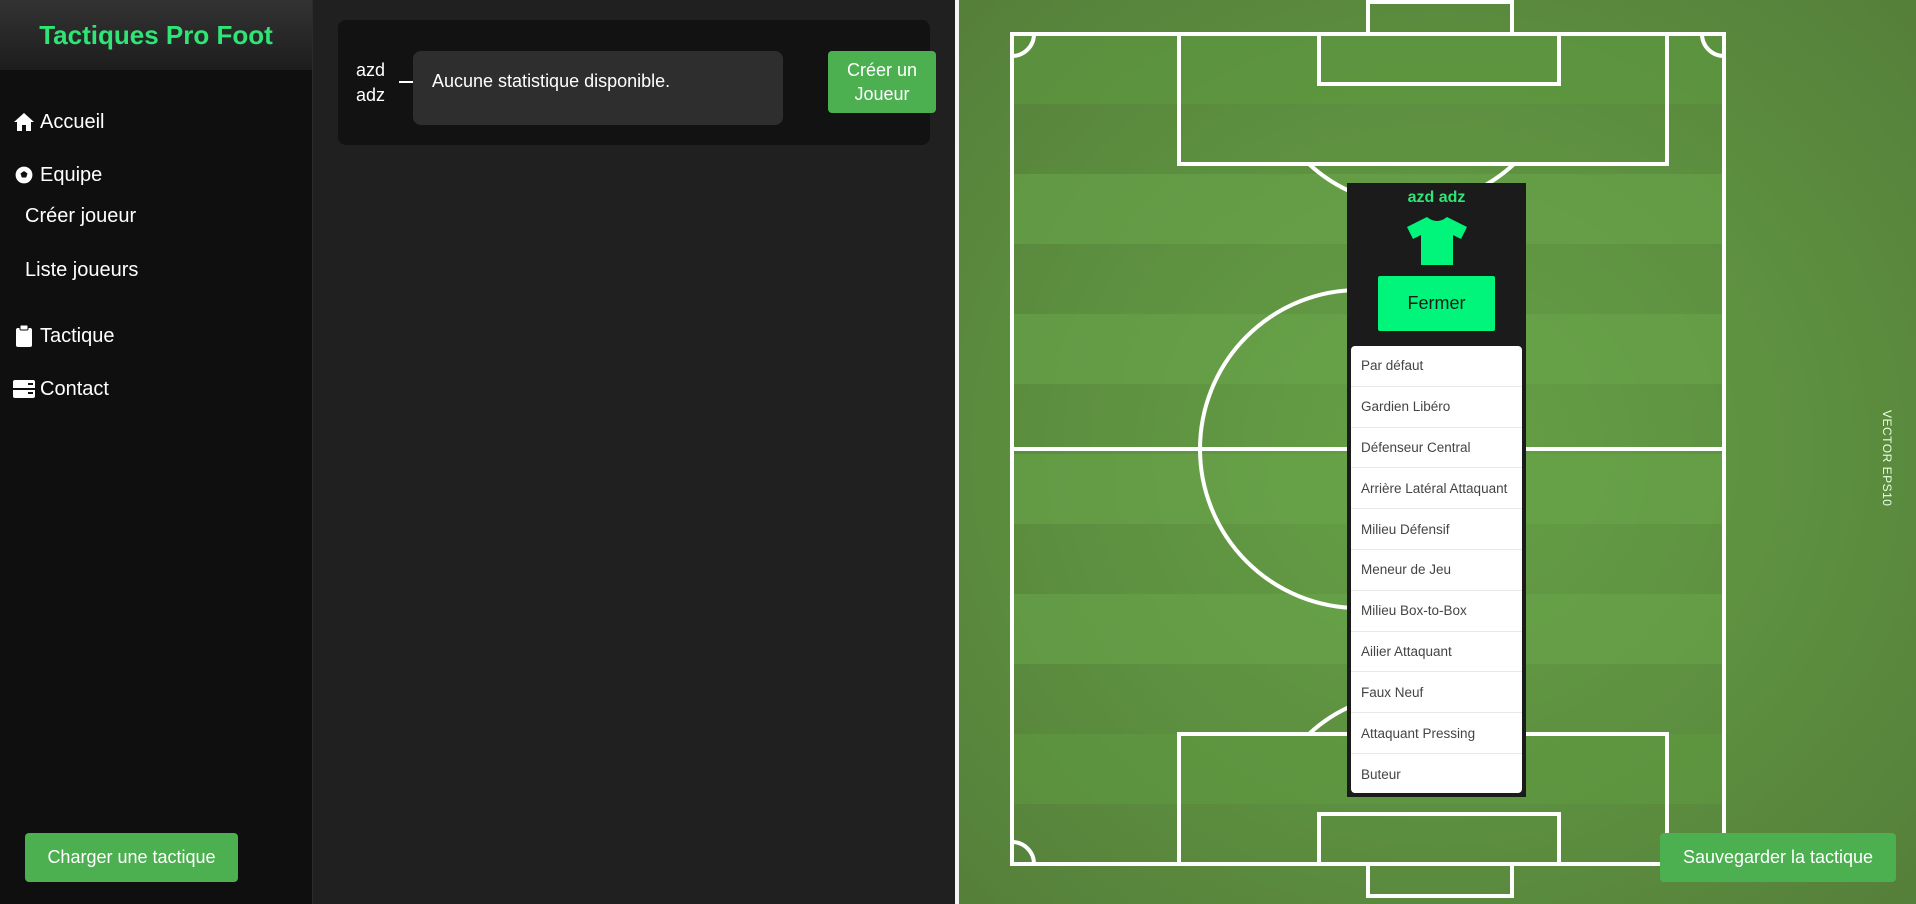 The image size is (1916, 904). Describe the element at coordinates (882, 82) in the screenshot. I see `create-player-button: Créer un Joueur` at that location.